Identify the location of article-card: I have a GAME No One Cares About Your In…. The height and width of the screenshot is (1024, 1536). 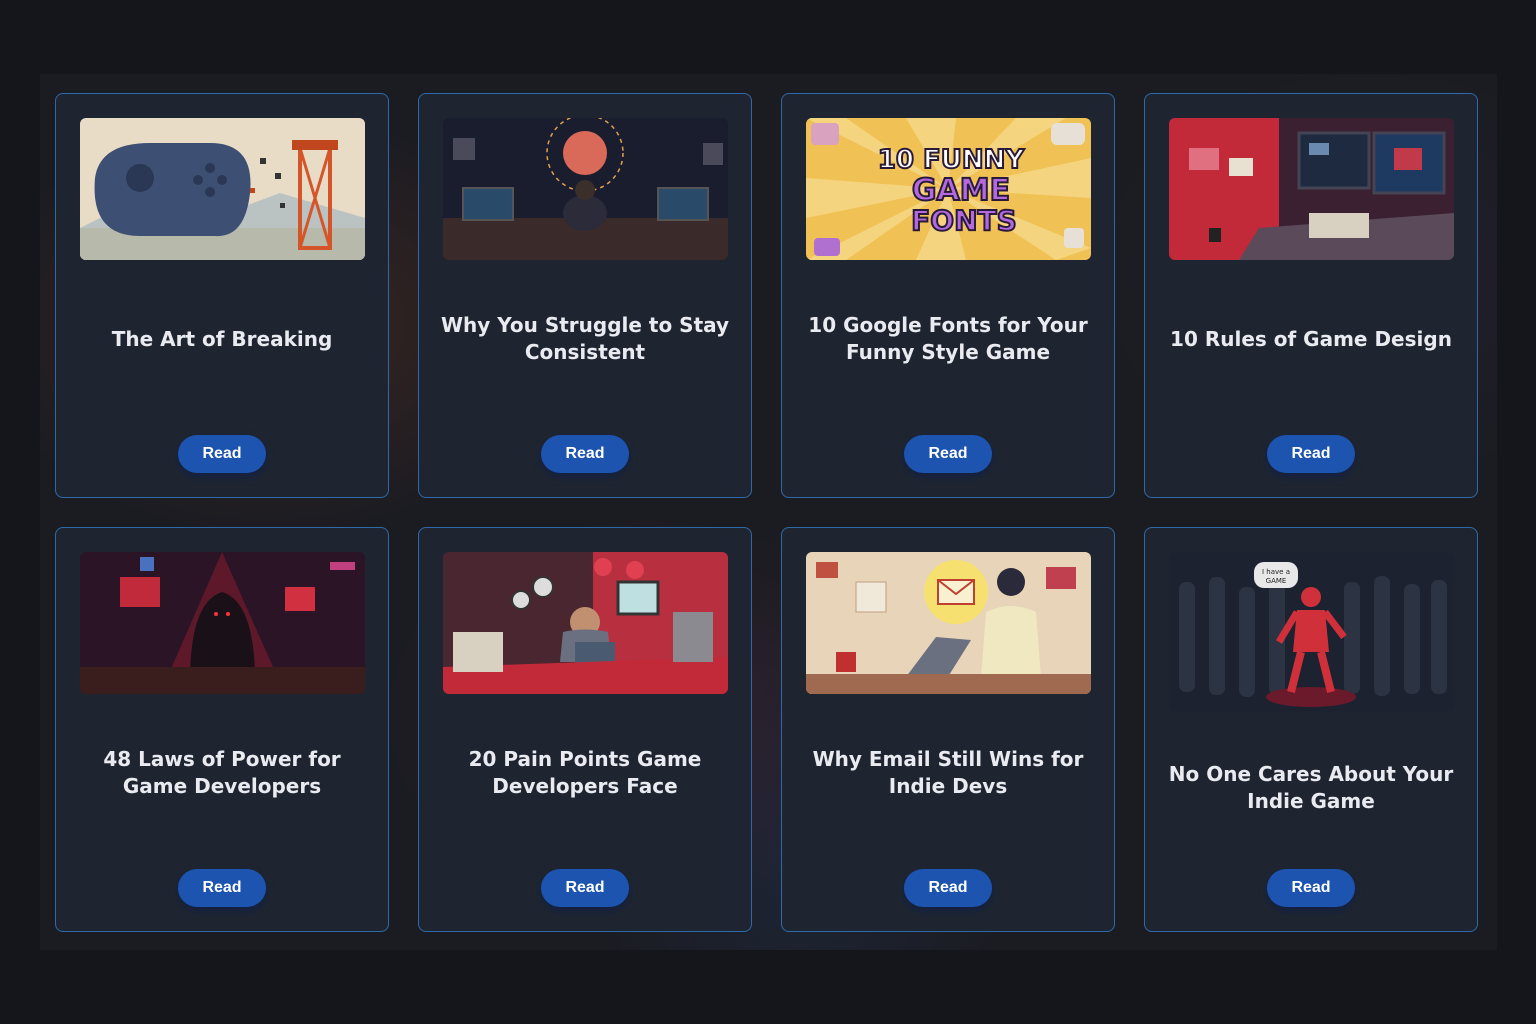
(1311, 729).